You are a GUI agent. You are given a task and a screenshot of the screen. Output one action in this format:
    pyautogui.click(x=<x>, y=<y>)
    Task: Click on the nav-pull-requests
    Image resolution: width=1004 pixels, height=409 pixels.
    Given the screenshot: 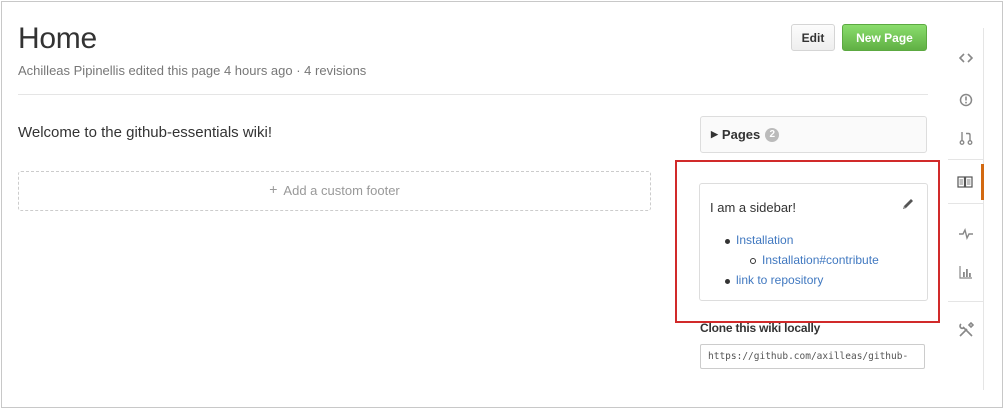 What is the action you would take?
    pyautogui.click(x=966, y=138)
    